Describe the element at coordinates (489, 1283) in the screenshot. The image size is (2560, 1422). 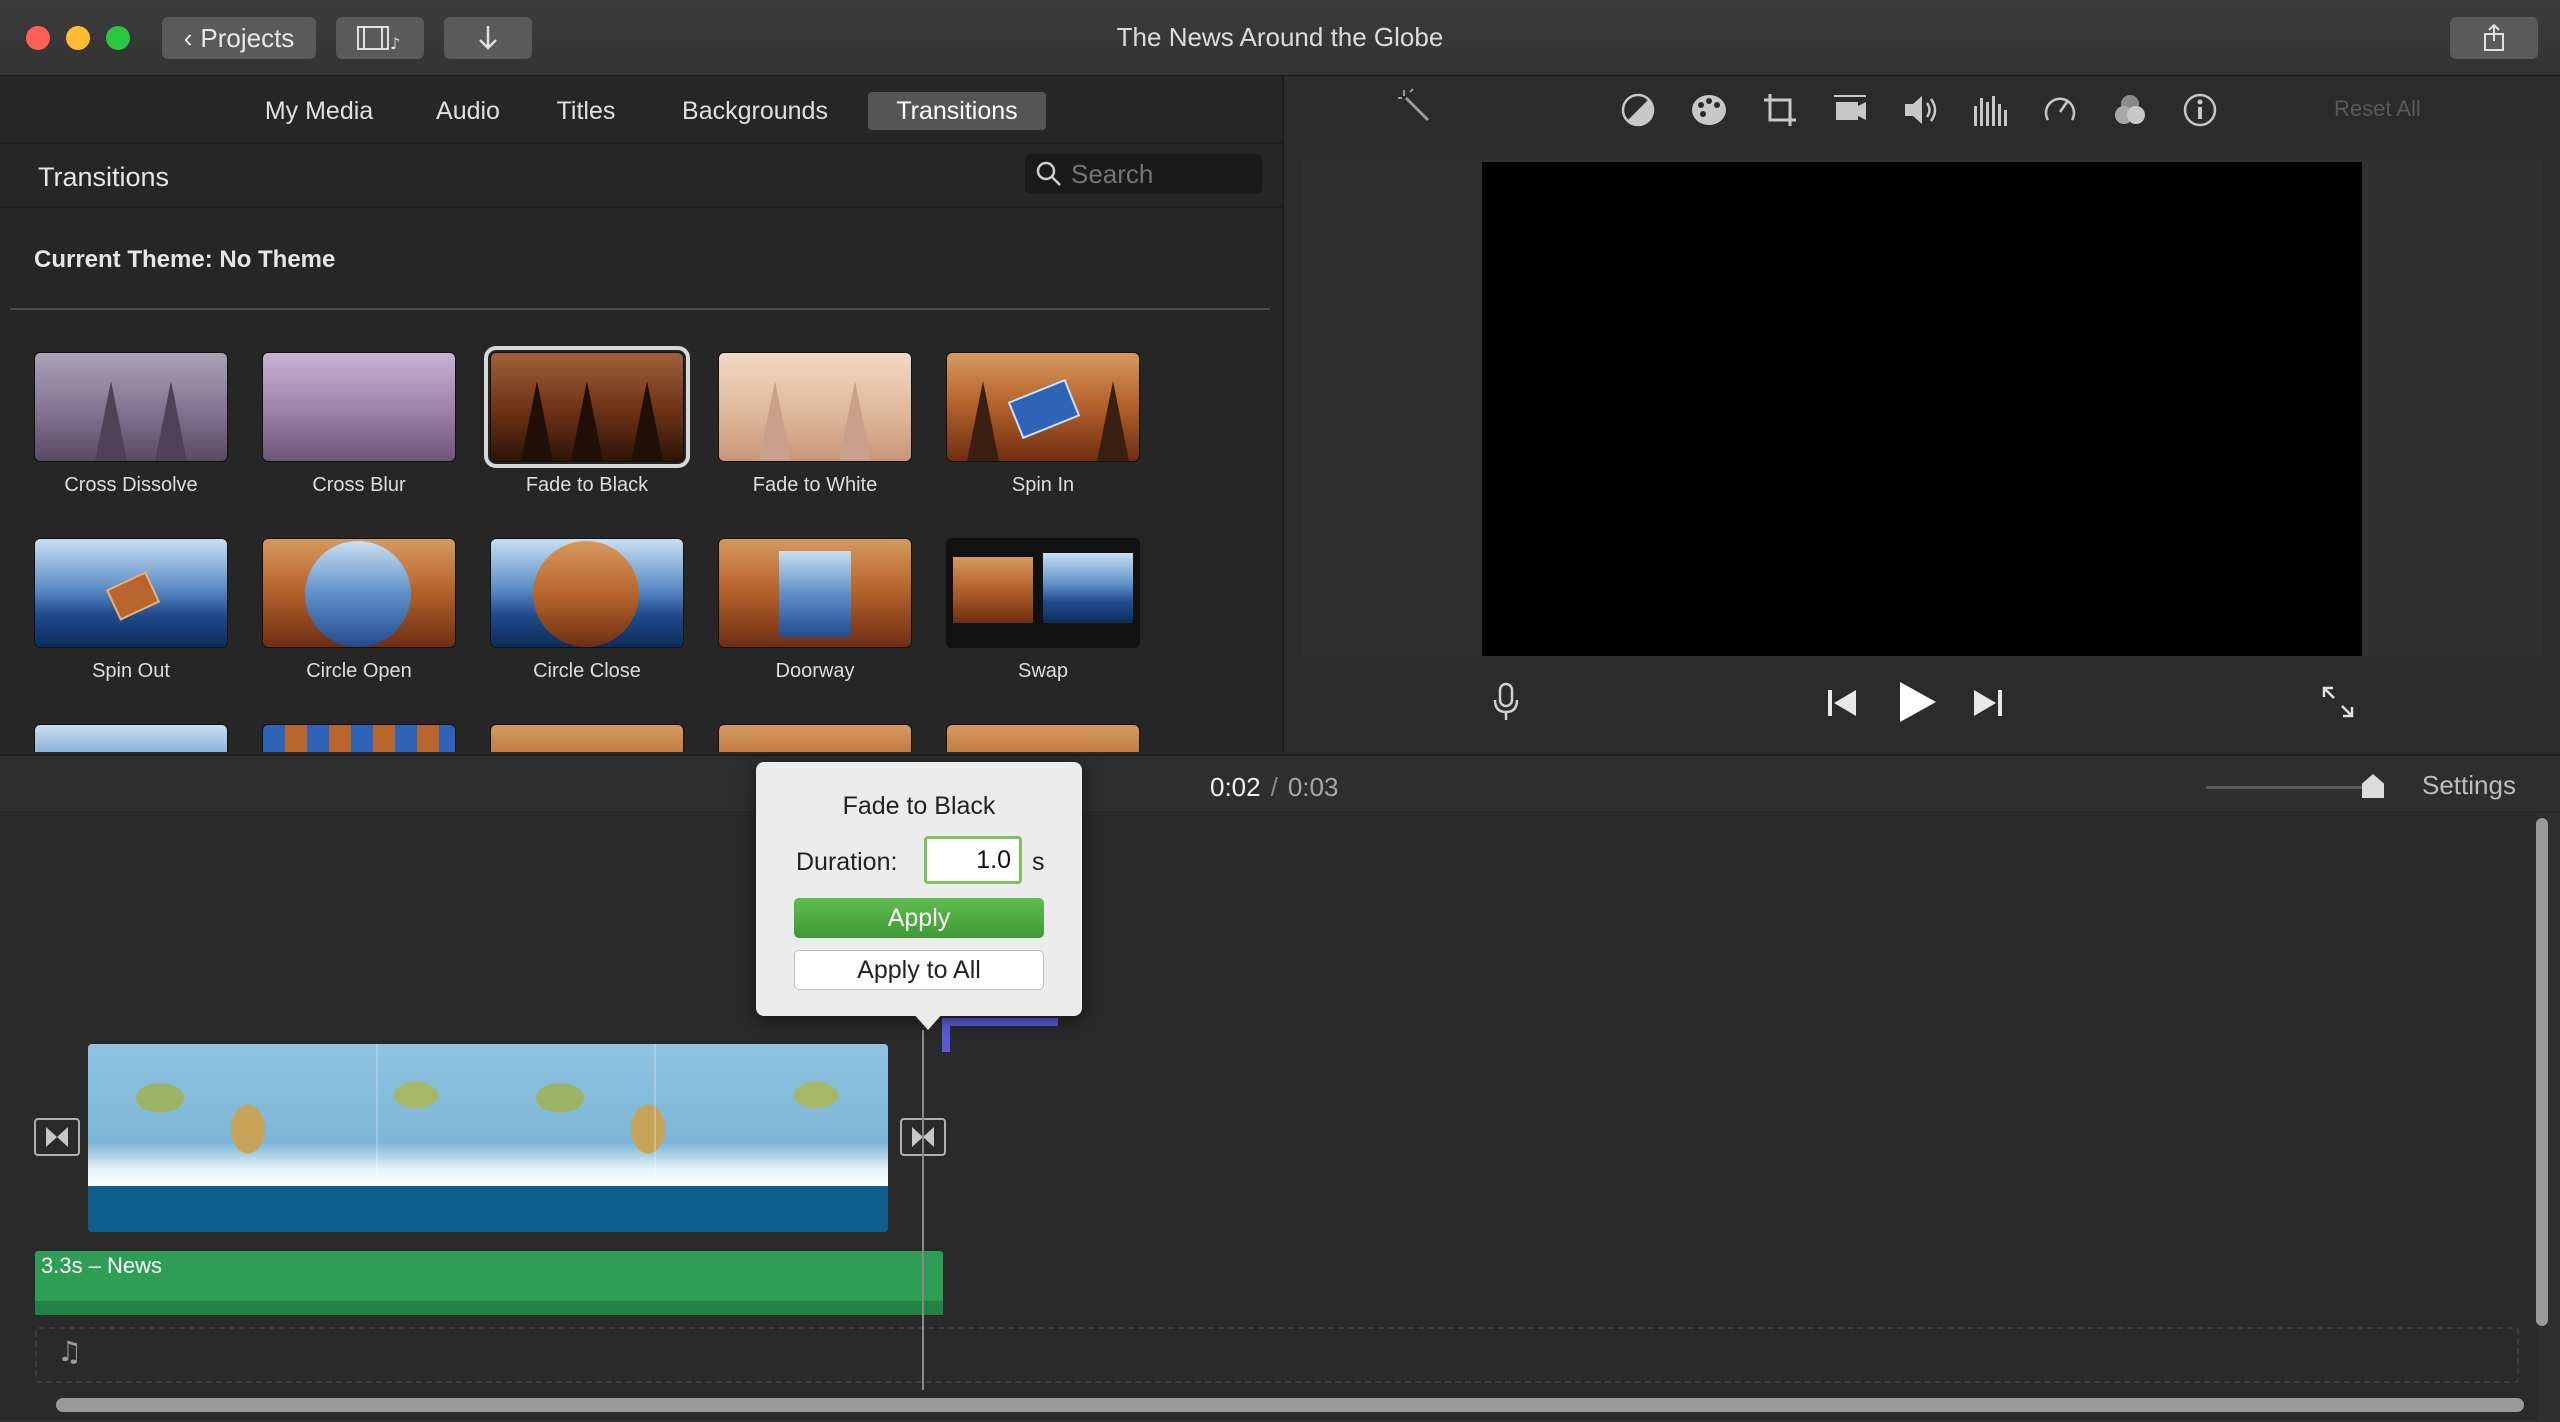
I see `audio-clip: 3.3s – News` at that location.